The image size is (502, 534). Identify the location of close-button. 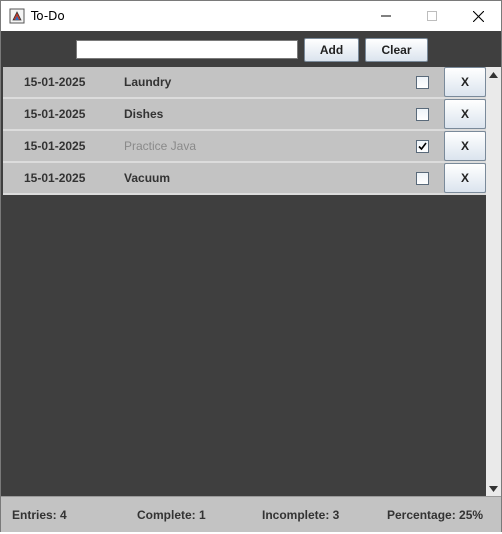
(478, 16).